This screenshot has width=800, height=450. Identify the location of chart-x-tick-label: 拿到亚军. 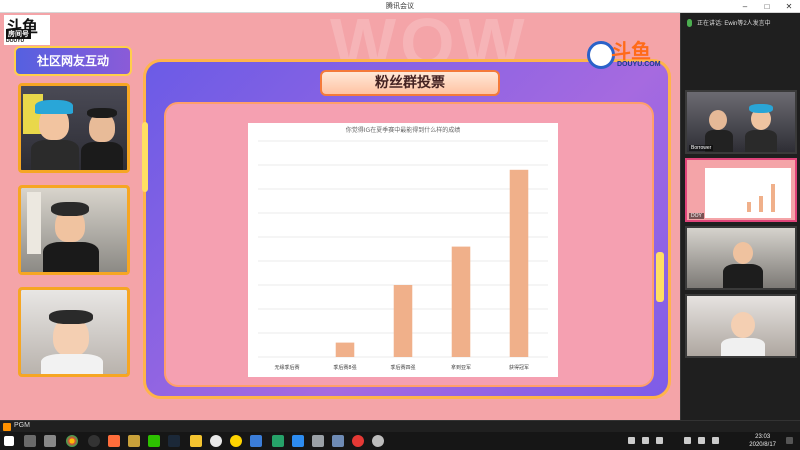
(461, 367).